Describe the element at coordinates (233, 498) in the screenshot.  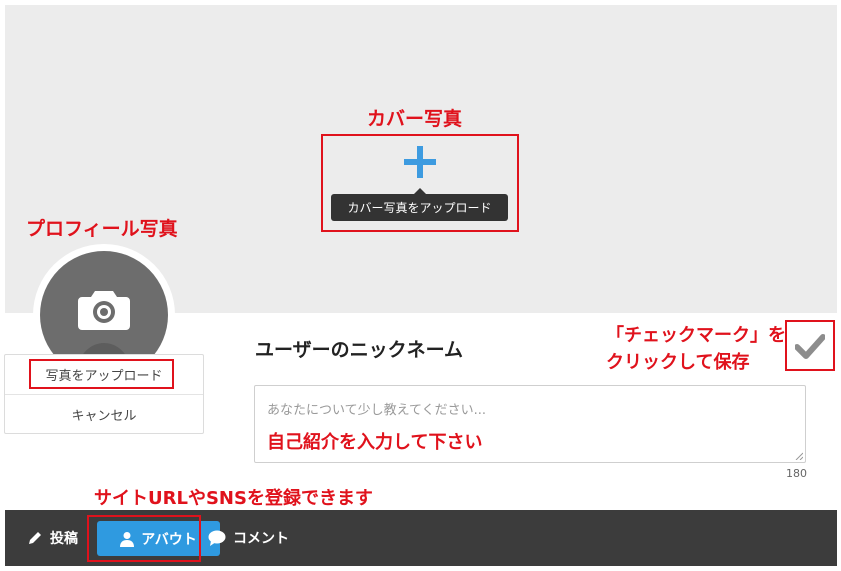
I see `sns-annotation: サイトURLやSNSを登録できます` at that location.